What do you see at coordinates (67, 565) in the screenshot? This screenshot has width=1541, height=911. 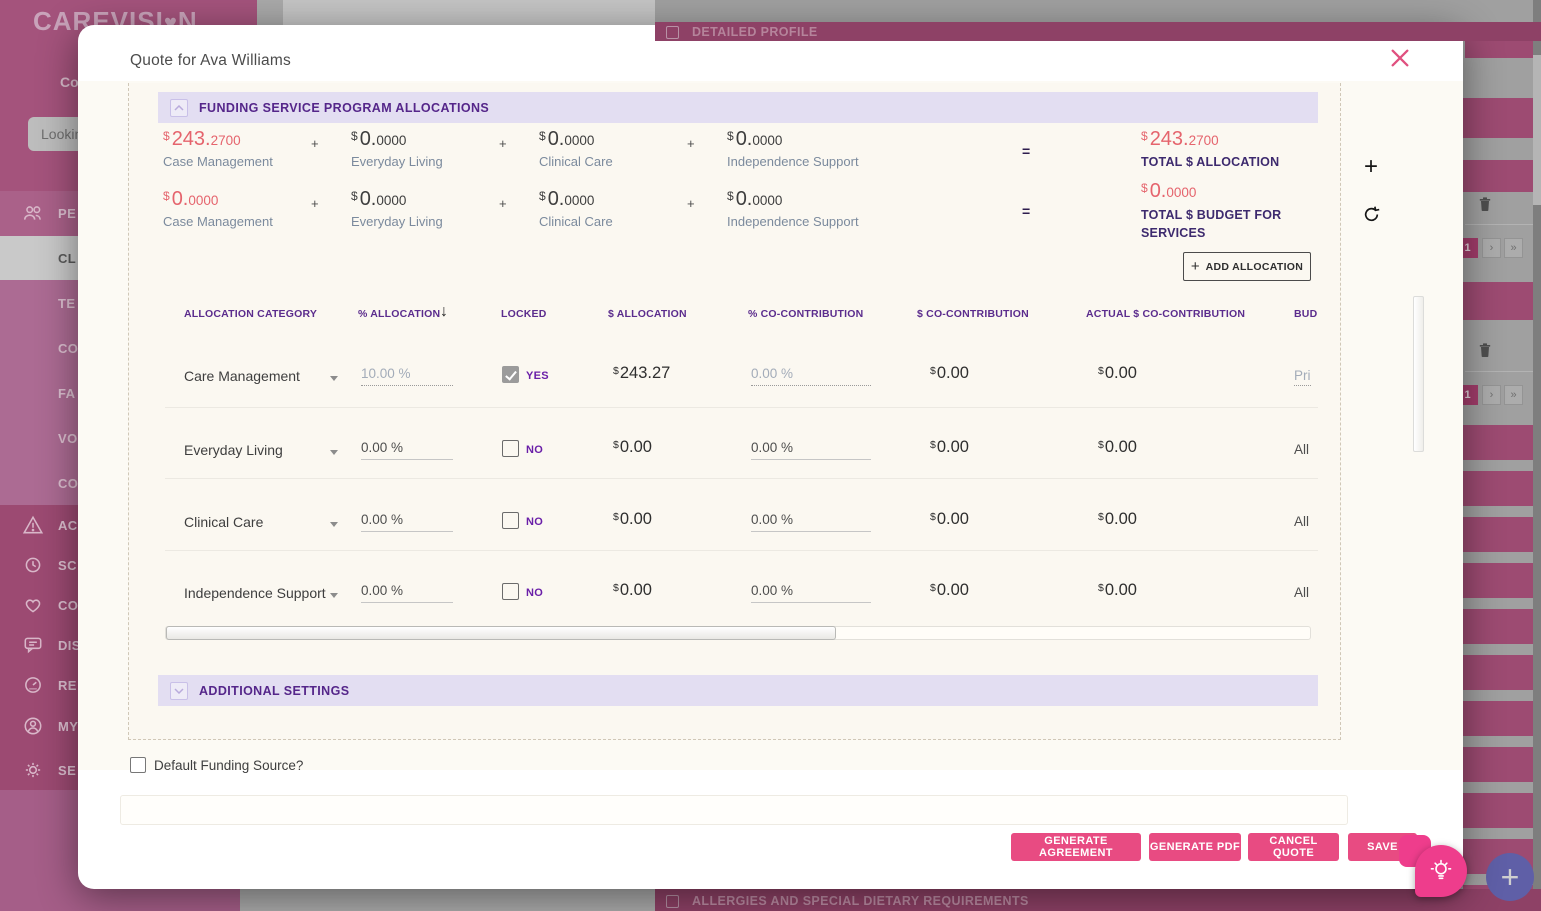 I see `sidebar-label: SC` at bounding box center [67, 565].